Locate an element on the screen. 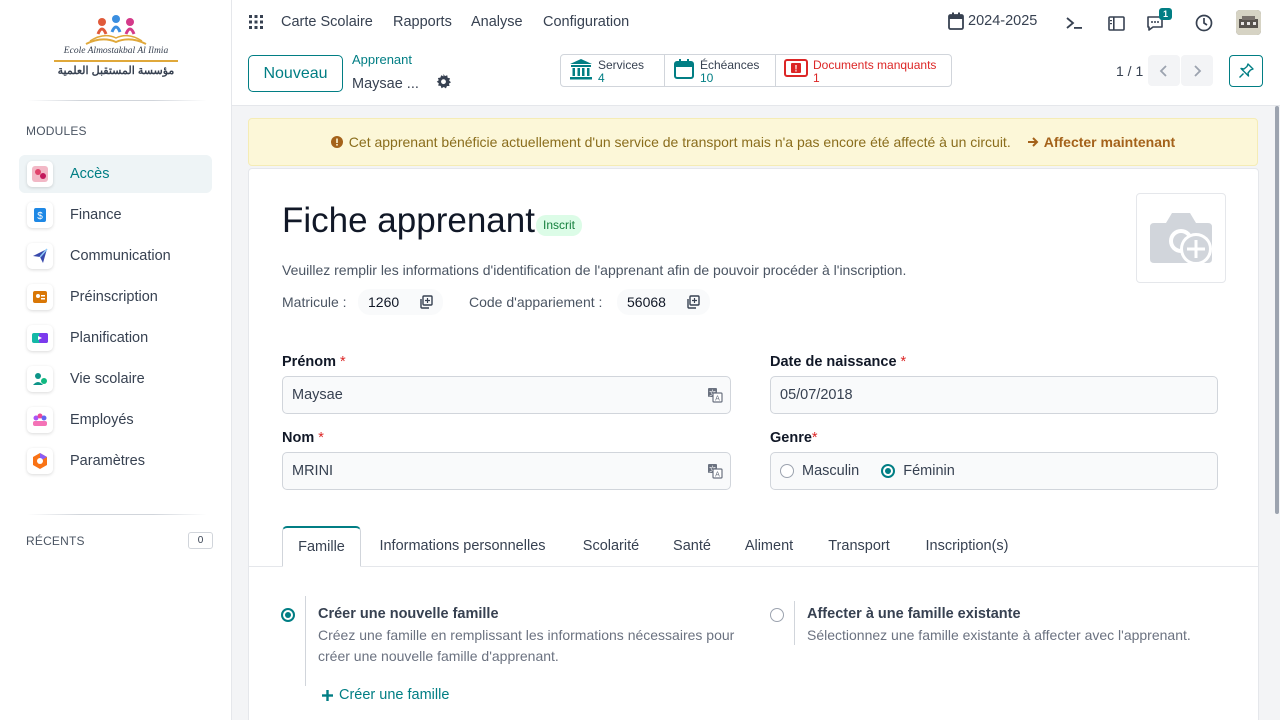  assign-now-label: Affecter maintenant is located at coordinates (1109, 142).